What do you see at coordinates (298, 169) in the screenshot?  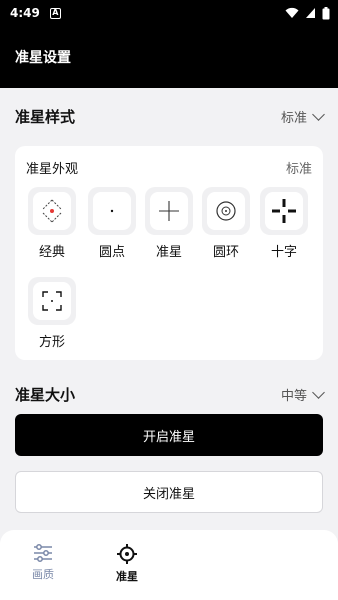 I see `appearance-subtitle: 标准` at bounding box center [298, 169].